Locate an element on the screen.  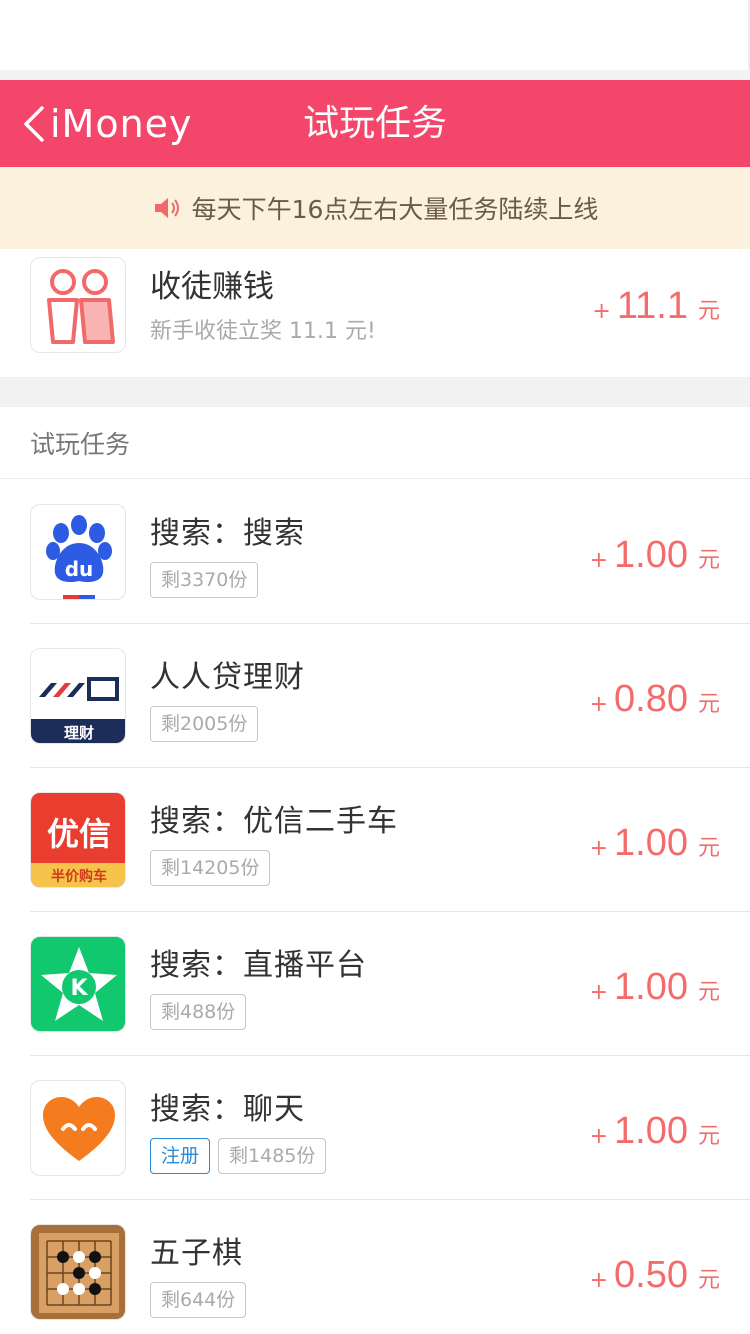
task-tags: 剩488份 is located at coordinates (198, 1012).